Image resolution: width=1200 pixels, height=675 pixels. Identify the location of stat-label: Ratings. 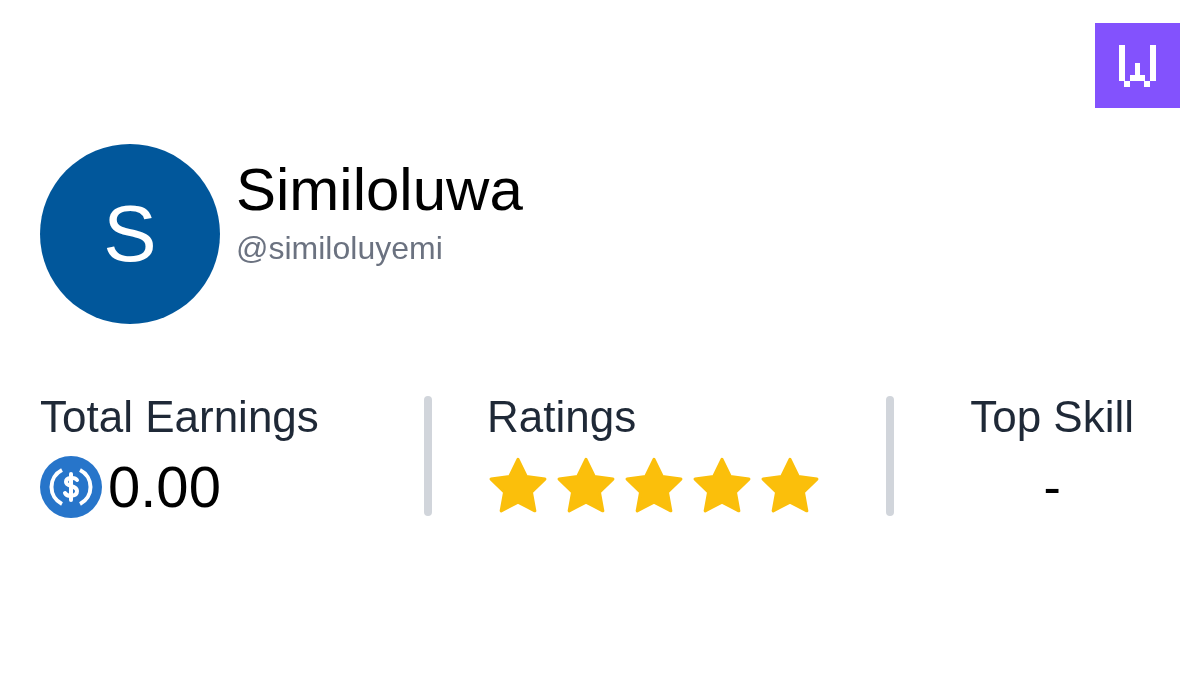
(562, 417).